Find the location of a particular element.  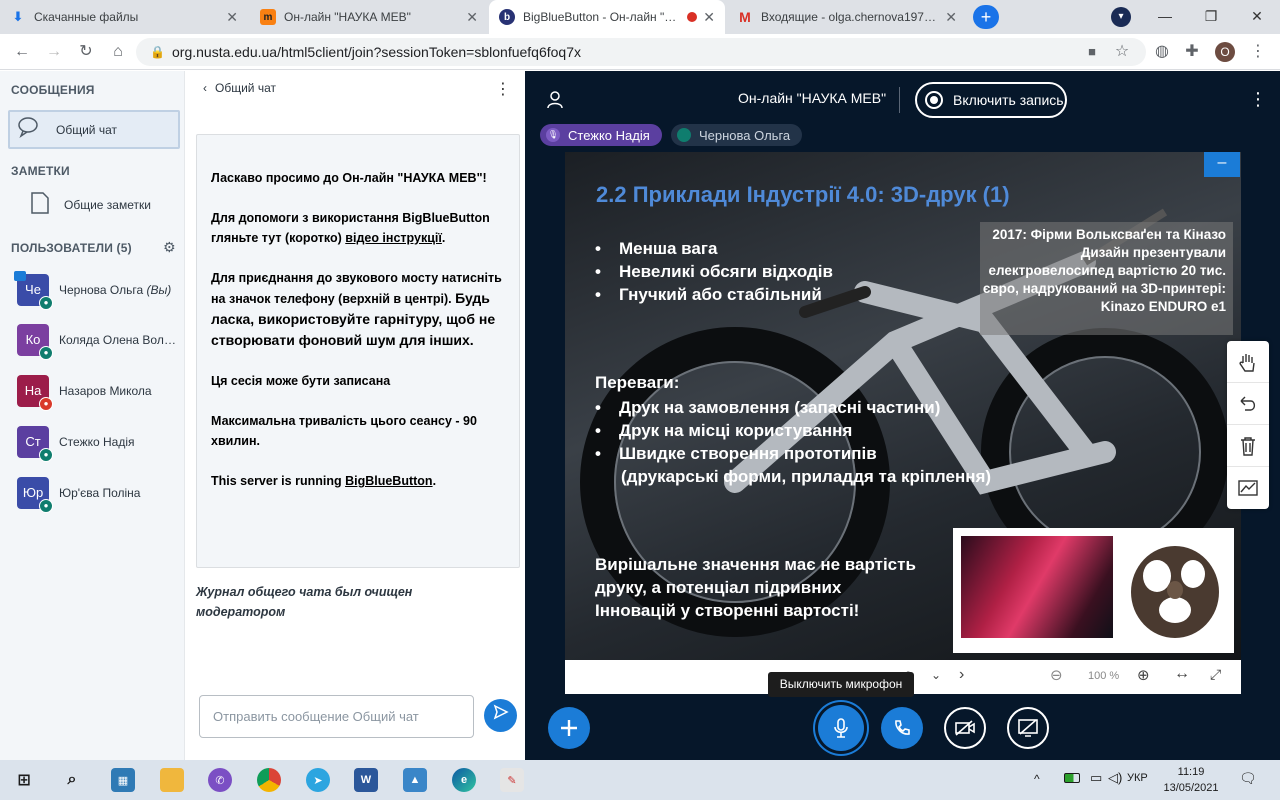

printer-photo is located at coordinates (1037, 587).